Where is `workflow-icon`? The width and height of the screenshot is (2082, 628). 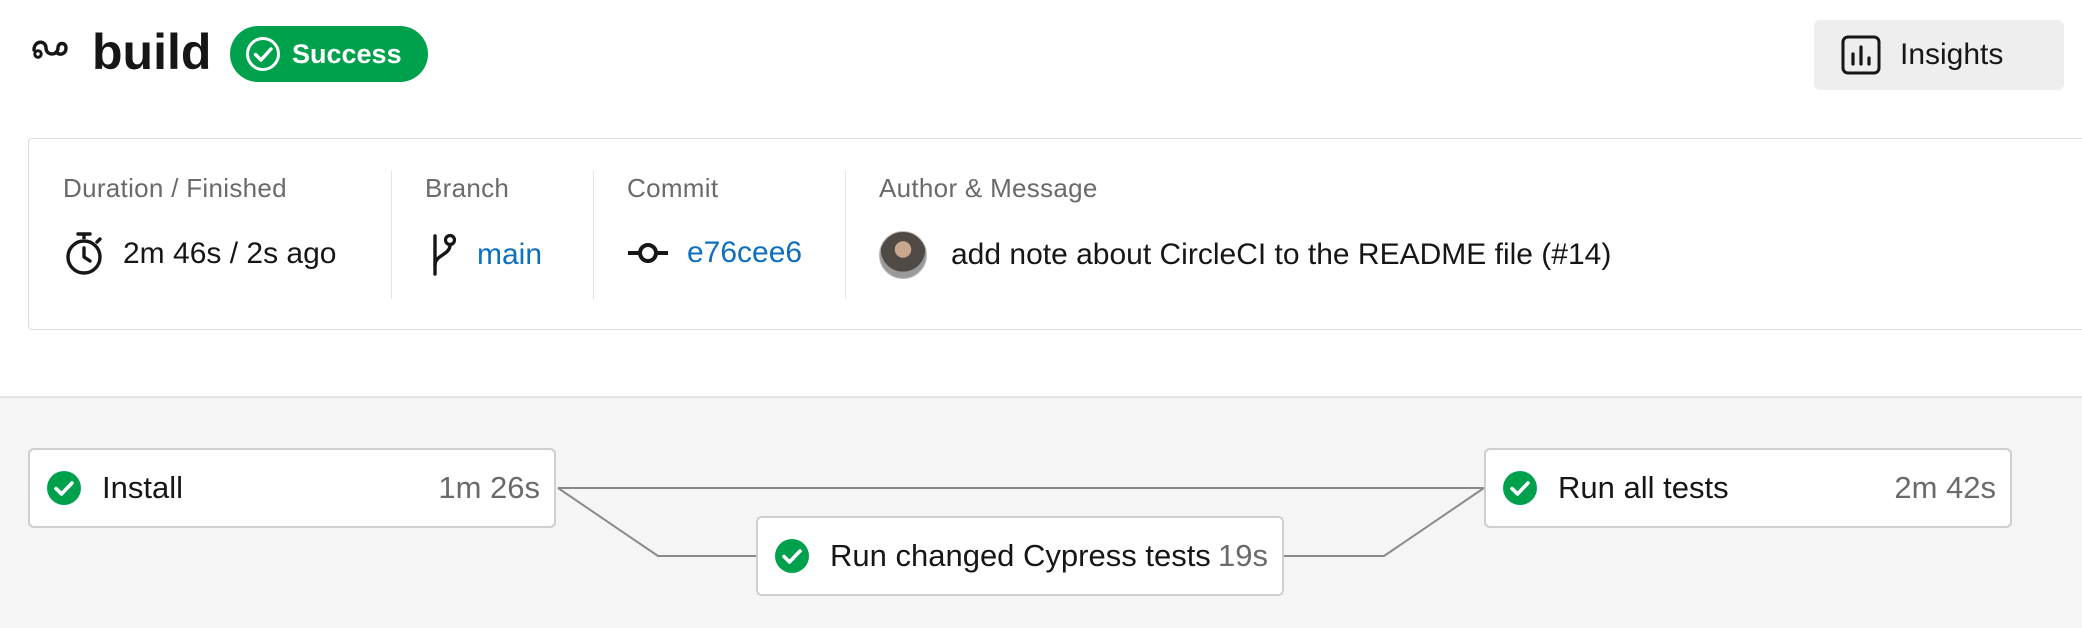 workflow-icon is located at coordinates (50, 49).